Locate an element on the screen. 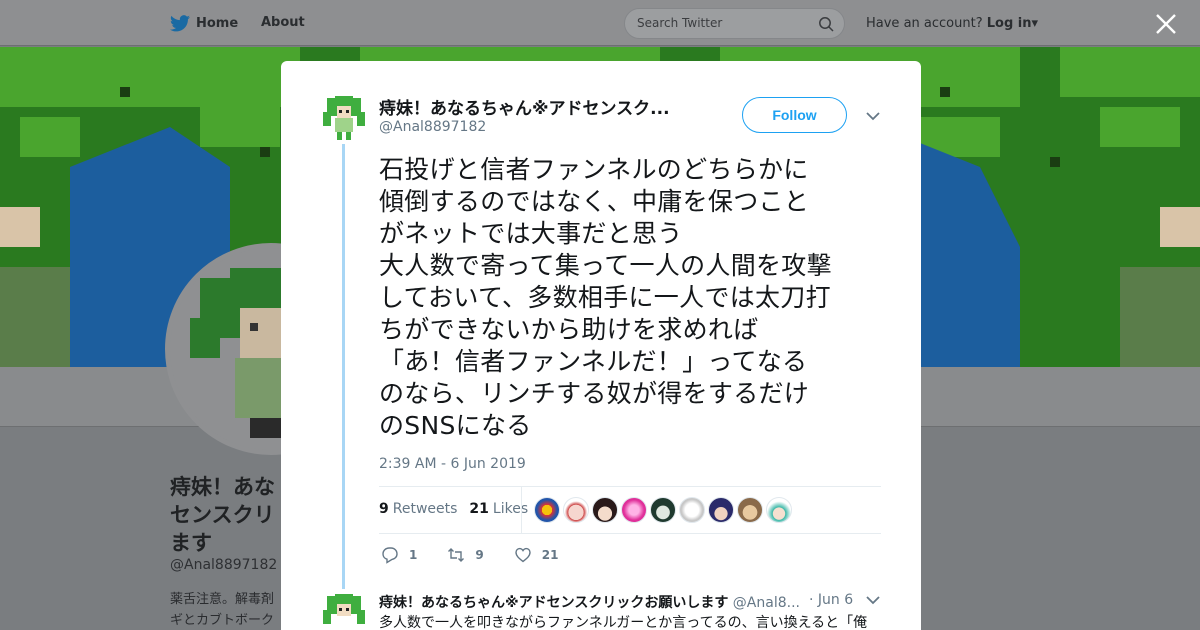 The height and width of the screenshot is (630, 1200). retweets-count: 9 is located at coordinates (384, 509).